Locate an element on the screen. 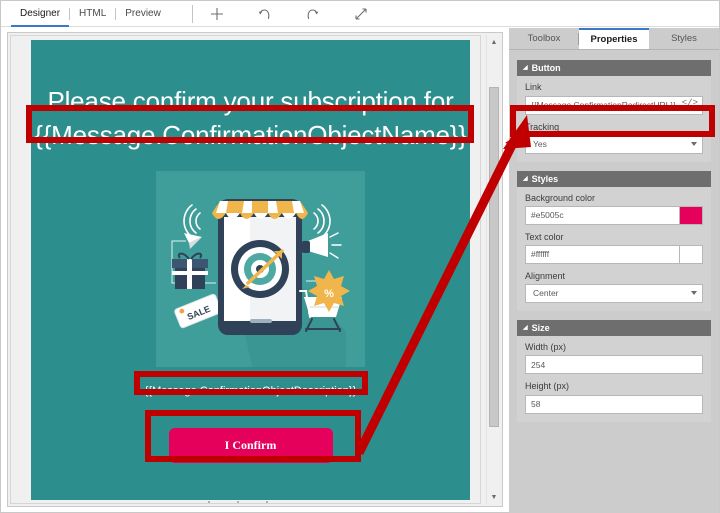 This screenshot has width=720, height=513. confirm-button: I Confirm is located at coordinates (250, 445).